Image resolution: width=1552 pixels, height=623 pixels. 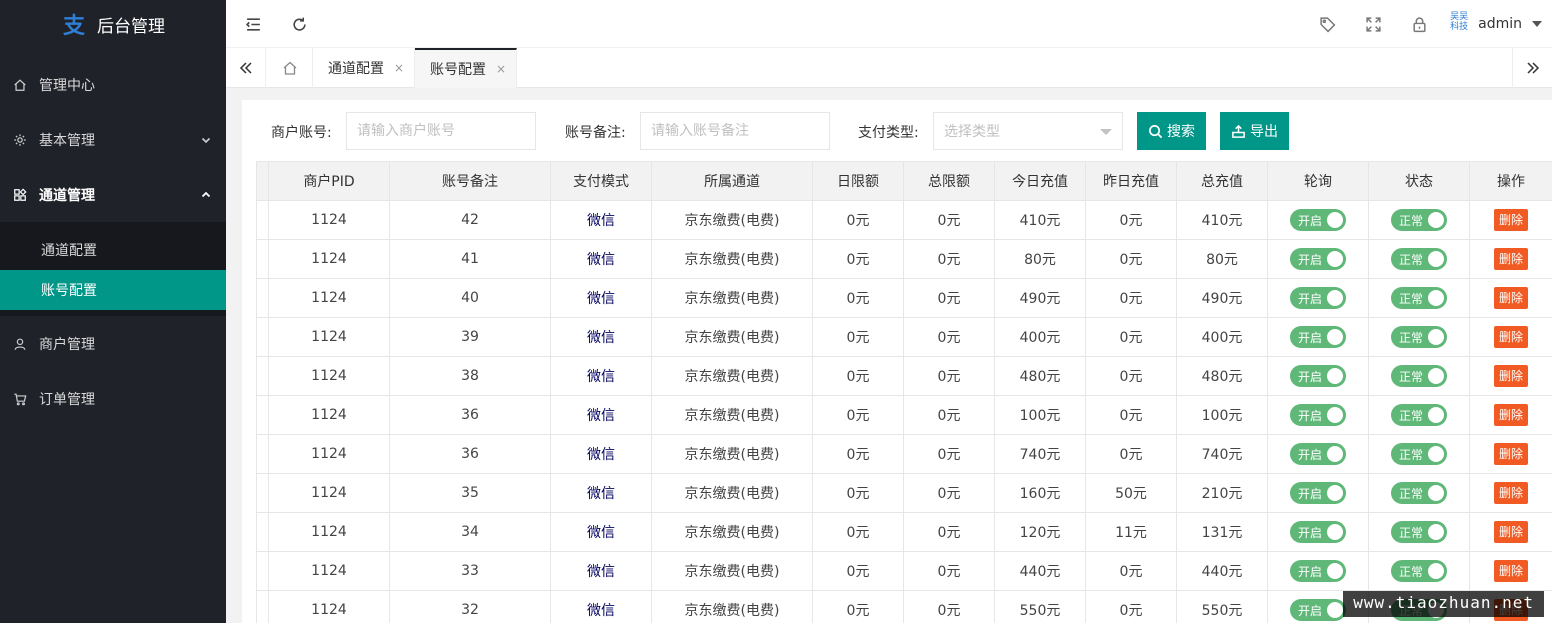 What do you see at coordinates (67, 140) in the screenshot?
I see `sidebar-item-label: 基本管理` at bounding box center [67, 140].